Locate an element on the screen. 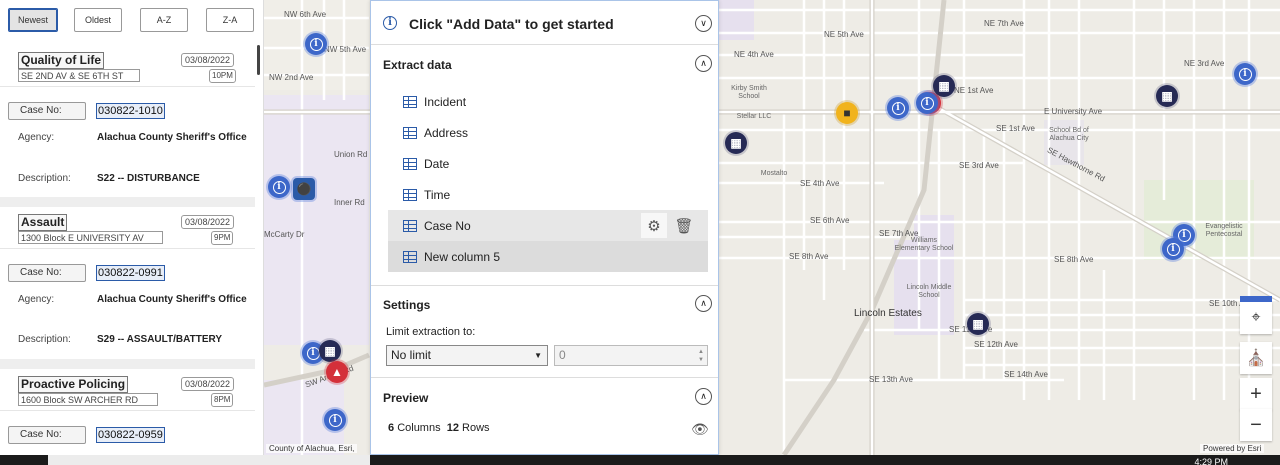 The height and width of the screenshot is (465, 1280). powered-by-esri: Powered by Esri is located at coordinates (1232, 448).